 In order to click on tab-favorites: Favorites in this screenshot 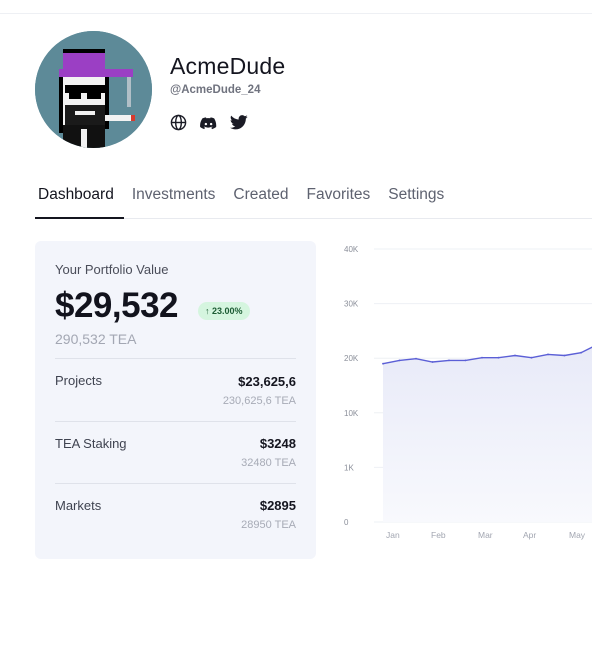, I will do `click(339, 195)`.